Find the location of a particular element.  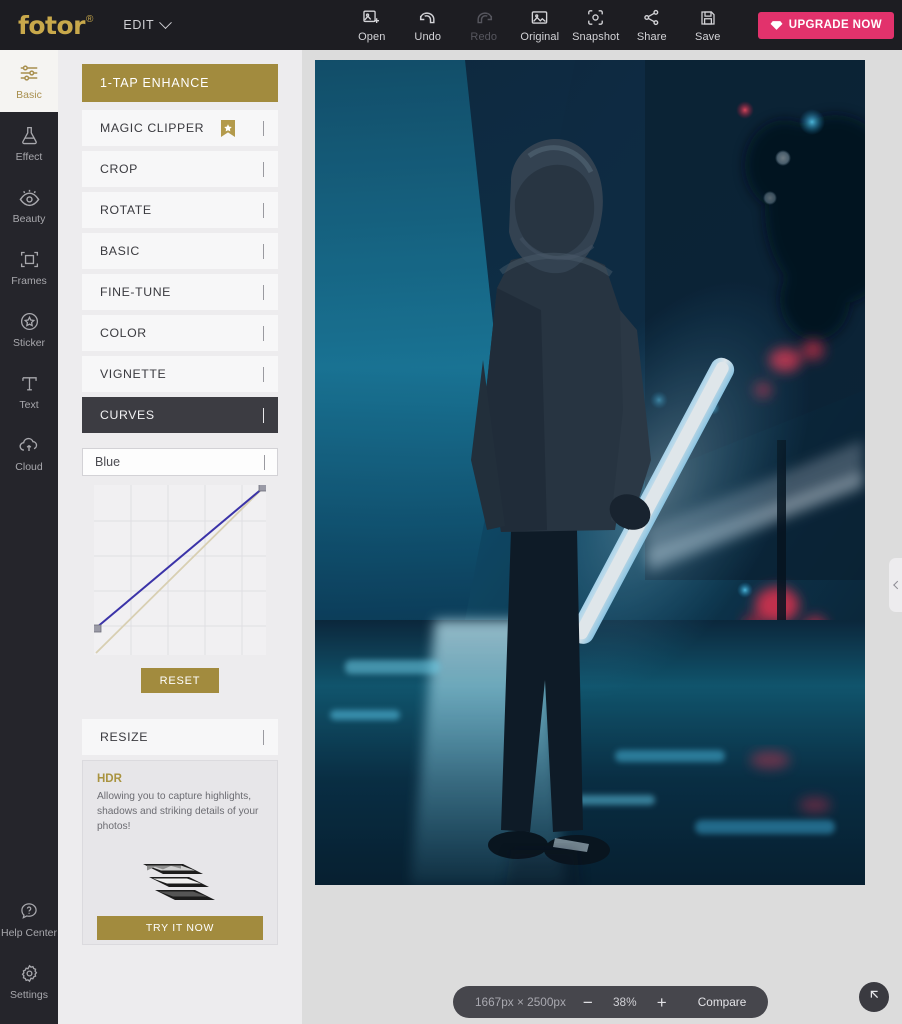

arrow-up-left-icon is located at coordinates (874, 997).